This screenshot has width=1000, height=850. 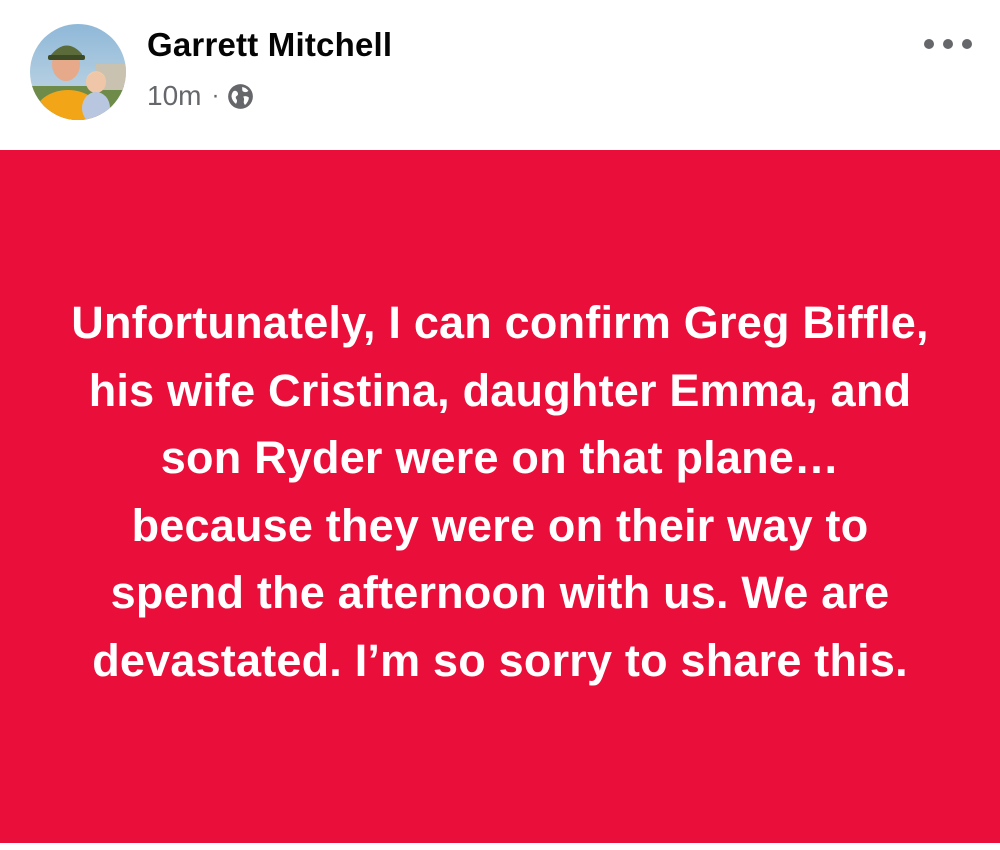 What do you see at coordinates (174, 96) in the screenshot?
I see `post-timestamp: 10m` at bounding box center [174, 96].